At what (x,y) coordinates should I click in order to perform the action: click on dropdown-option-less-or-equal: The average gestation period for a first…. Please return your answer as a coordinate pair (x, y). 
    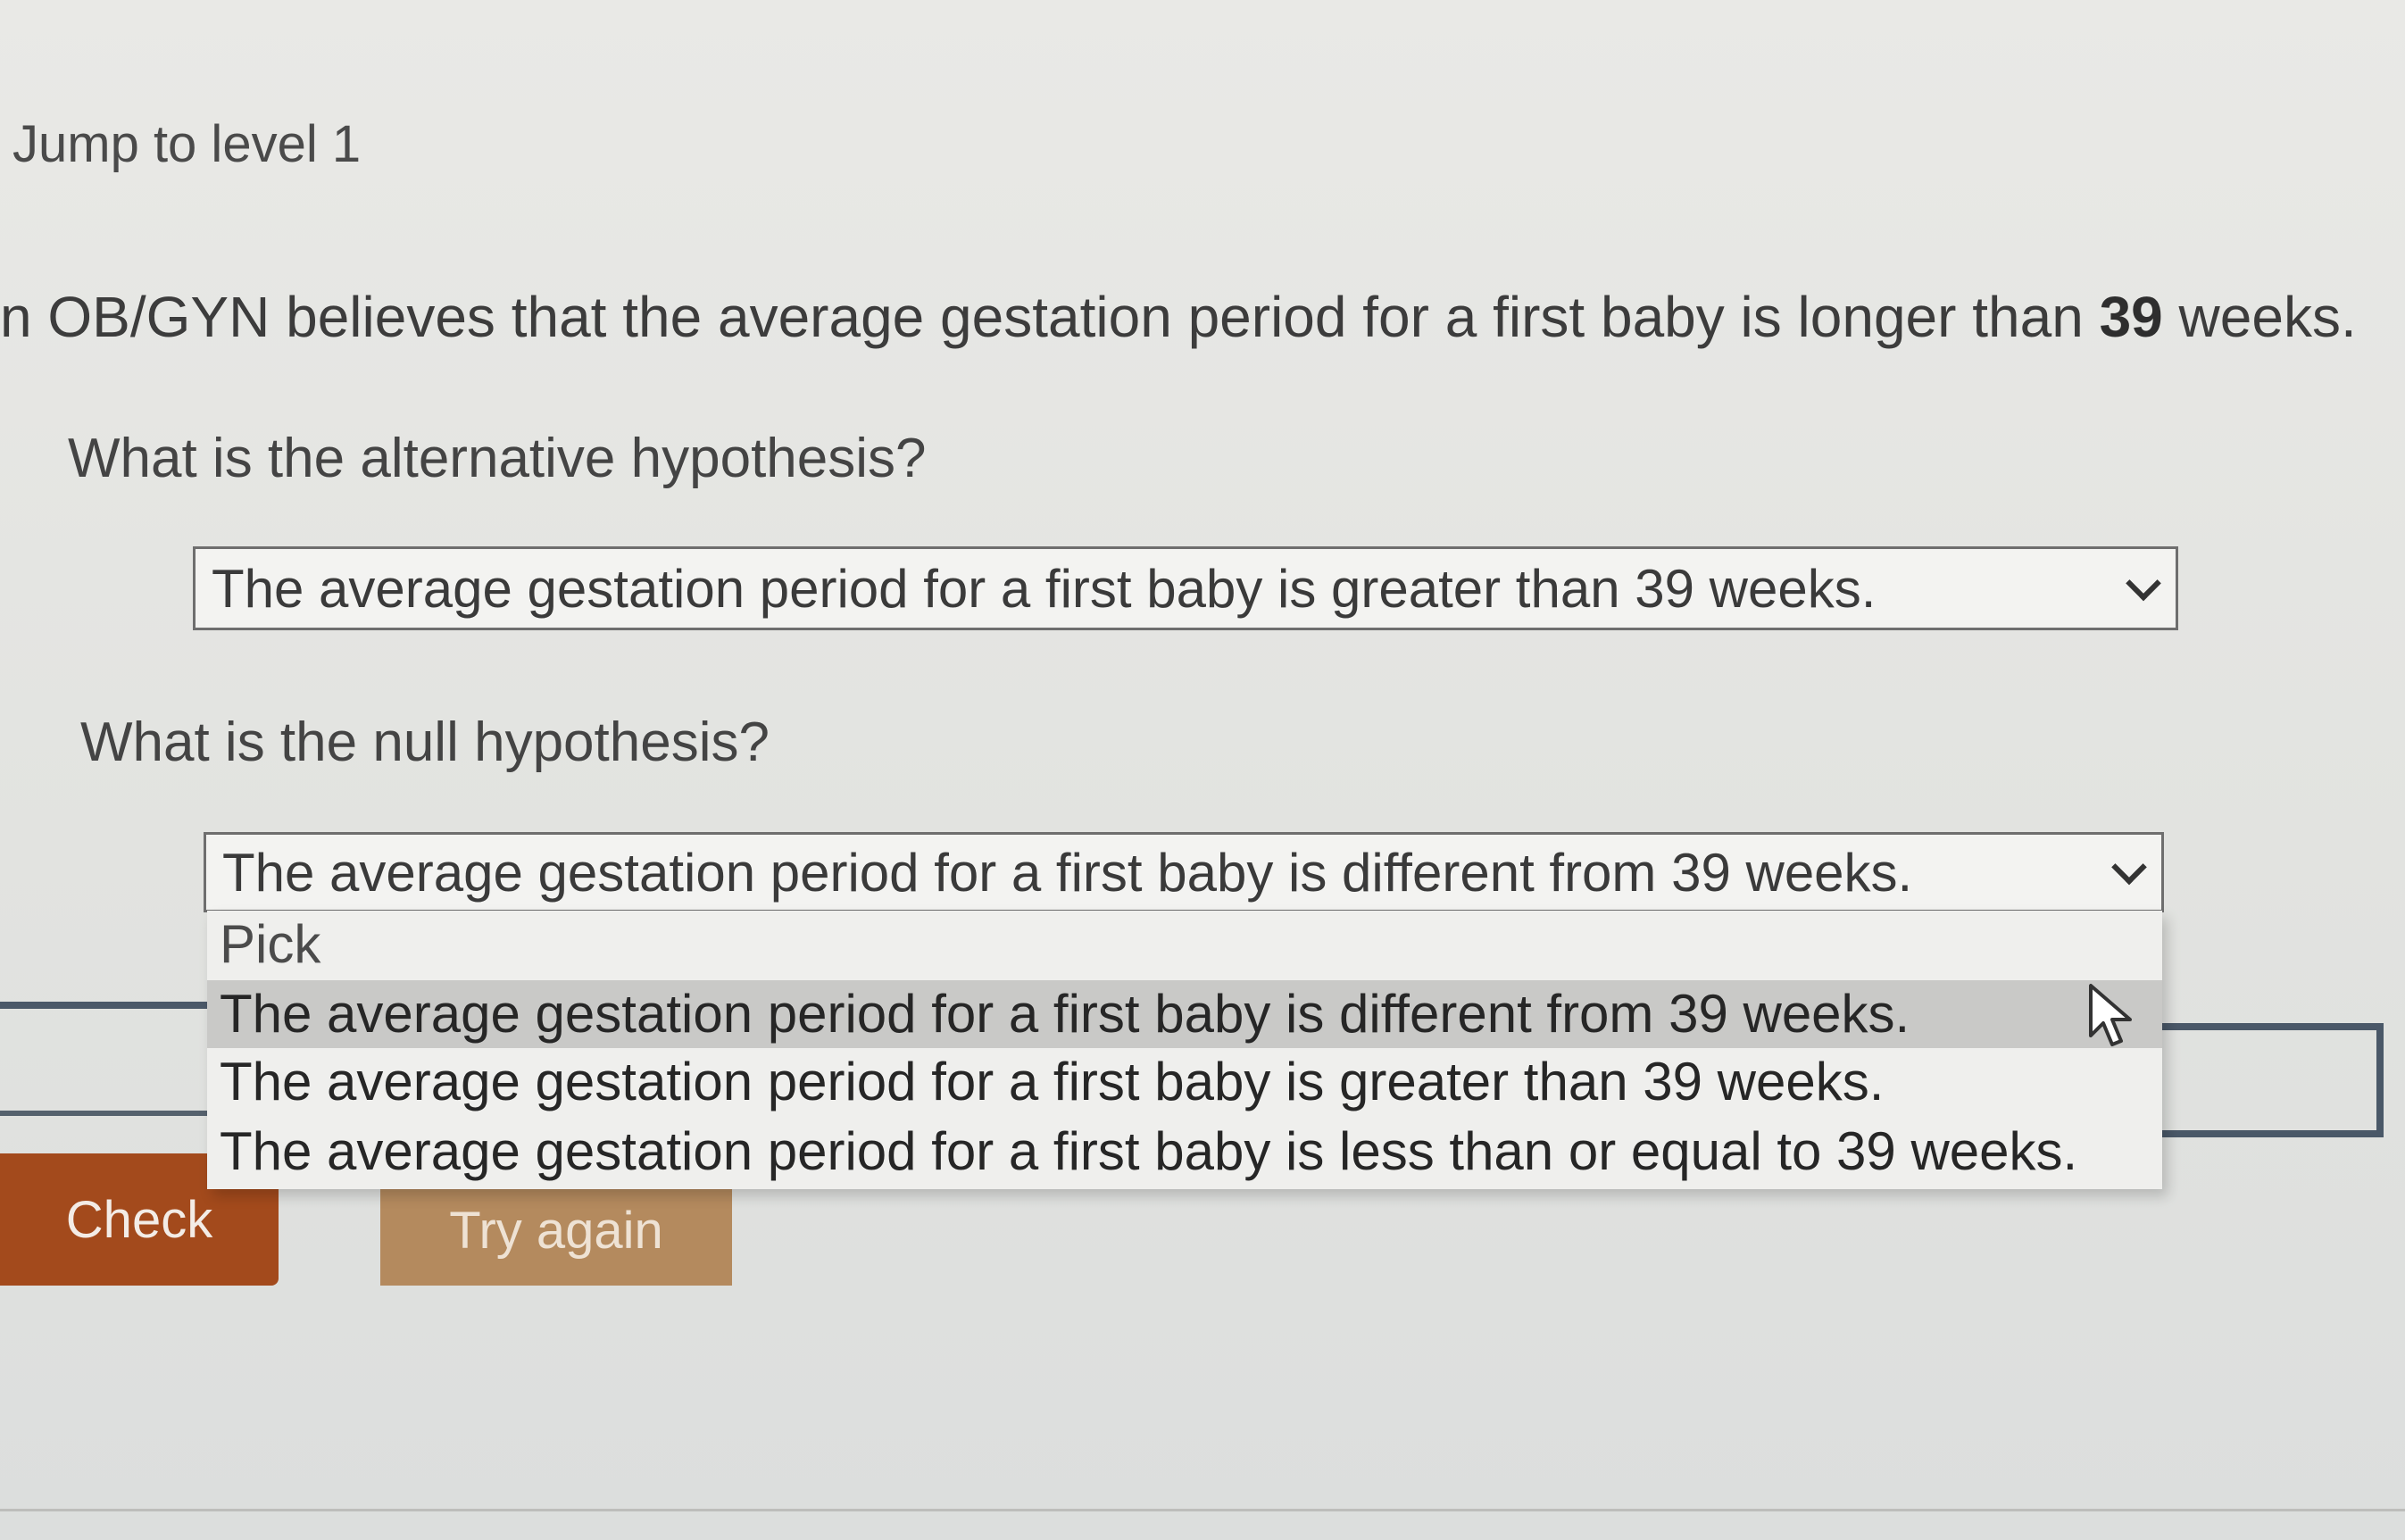
    Looking at the image, I should click on (1184, 1152).